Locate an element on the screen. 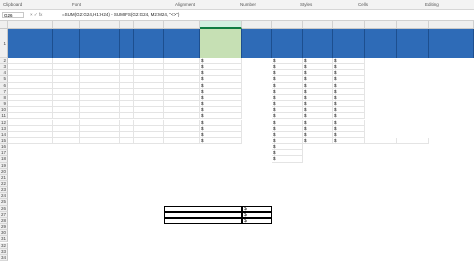 The image size is (474, 261). cell-unit-cost: $ is located at coordinates (221, 141).